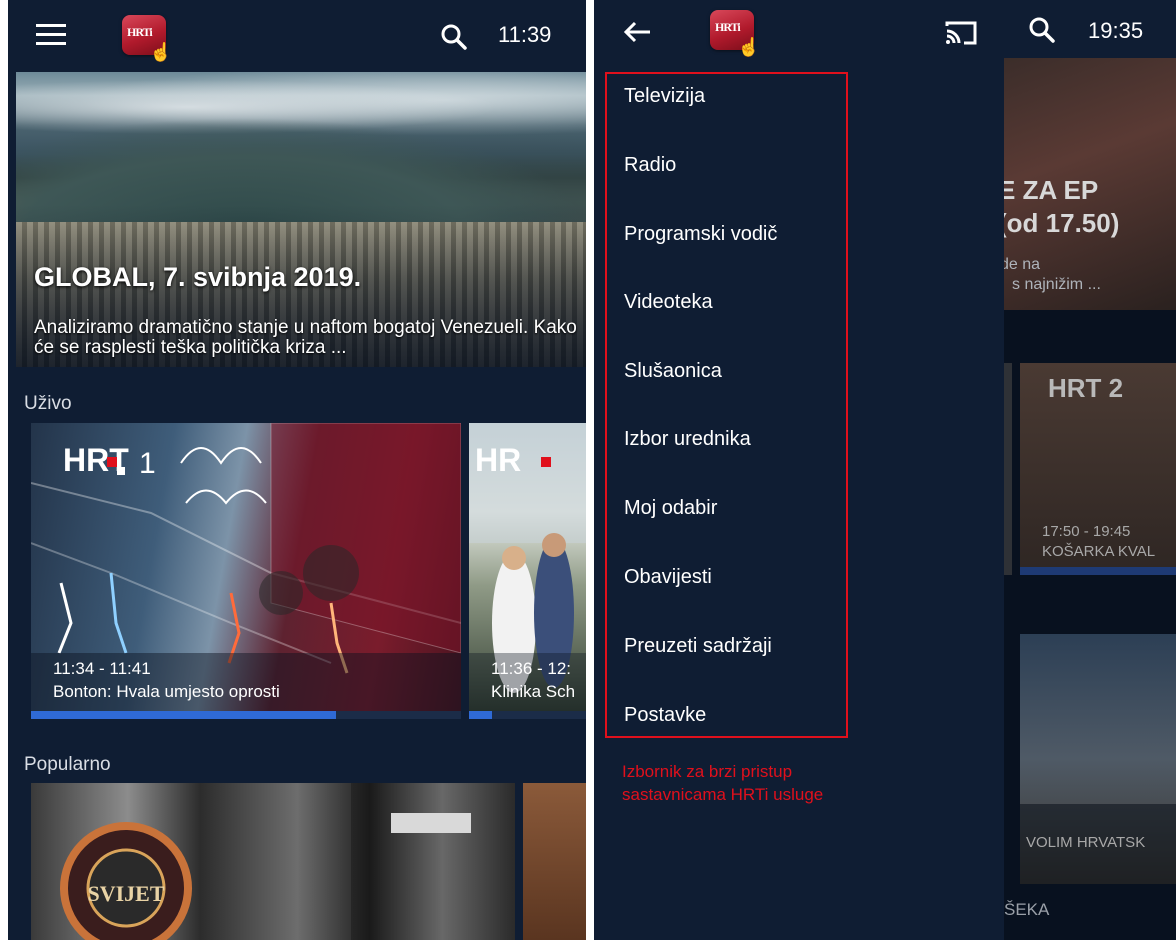 This screenshot has height=940, width=1176. What do you see at coordinates (527, 571) in the screenshot?
I see `live-card-hrt2: HR 11:36 - 12: Klinika Sch` at bounding box center [527, 571].